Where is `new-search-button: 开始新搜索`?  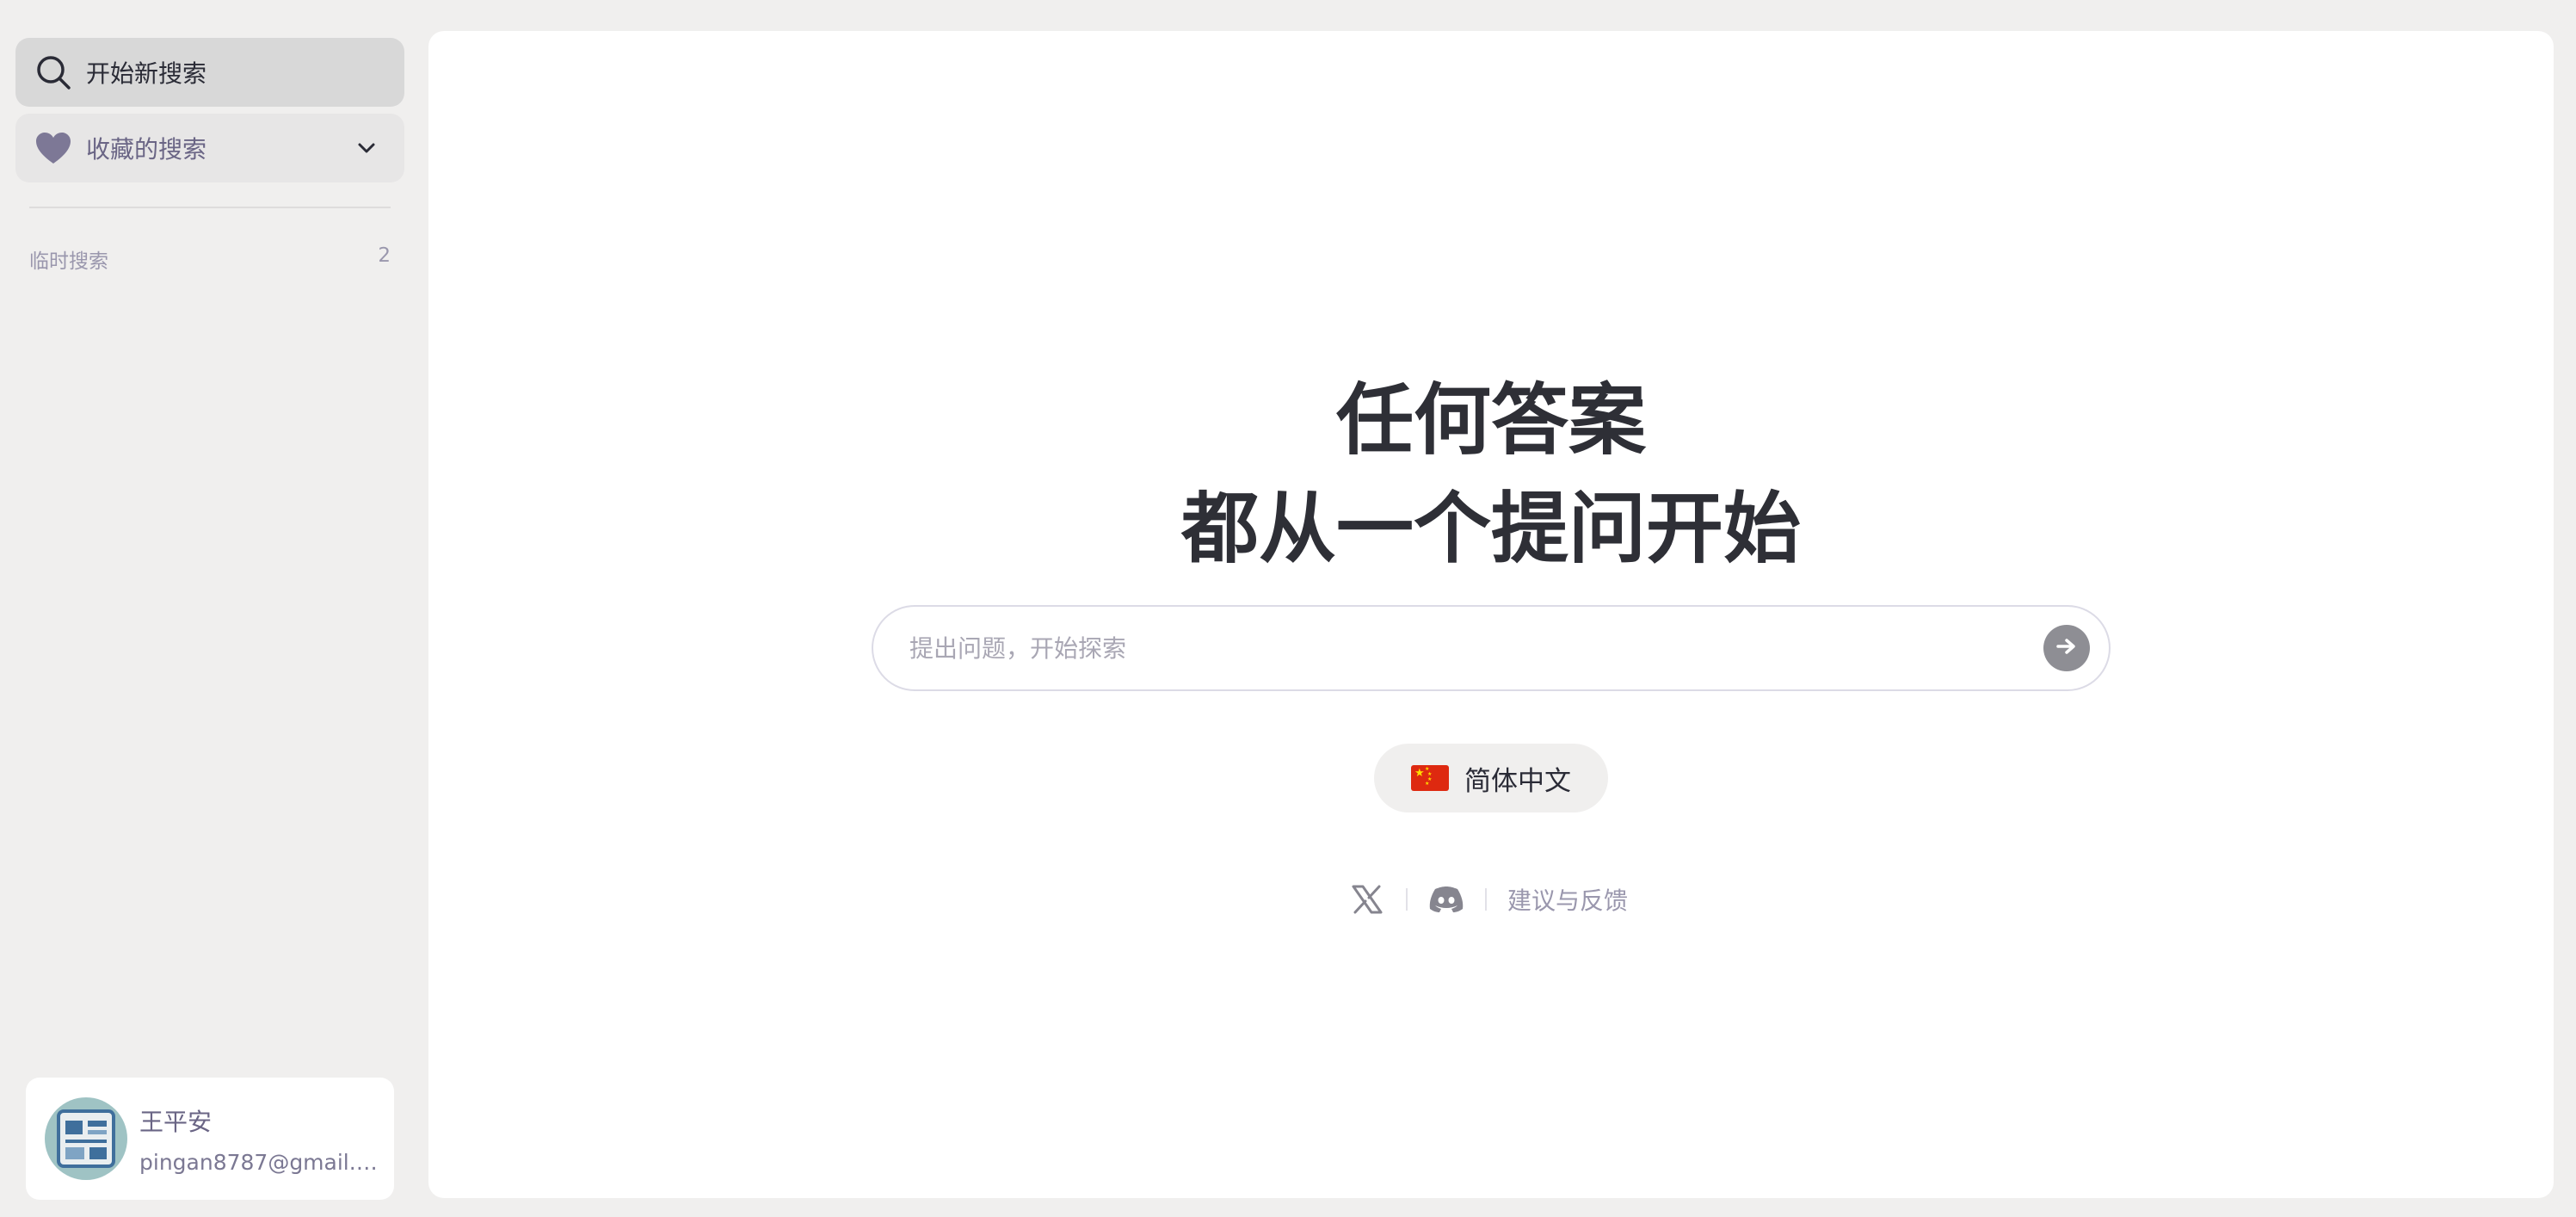
new-search-button: 开始新搜索 is located at coordinates (210, 72).